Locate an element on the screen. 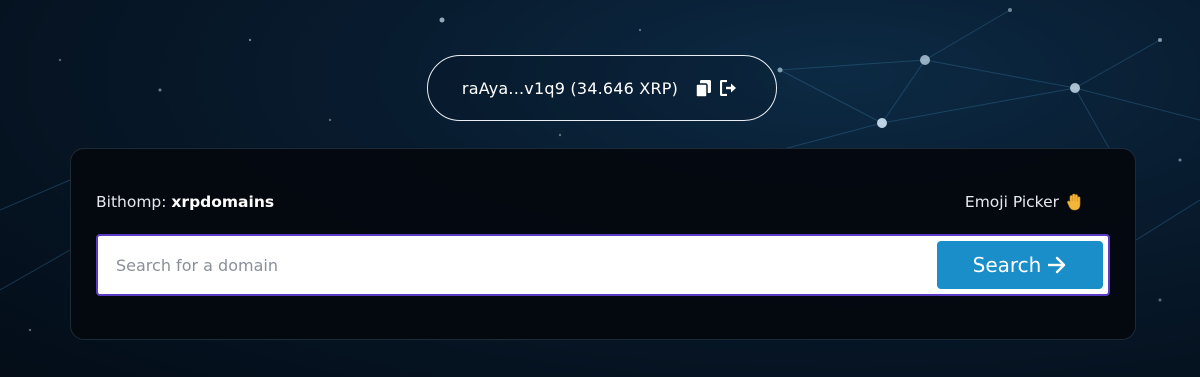  wallet-pill: raAya...v1q9 (34.646 XRP) is located at coordinates (602, 88).